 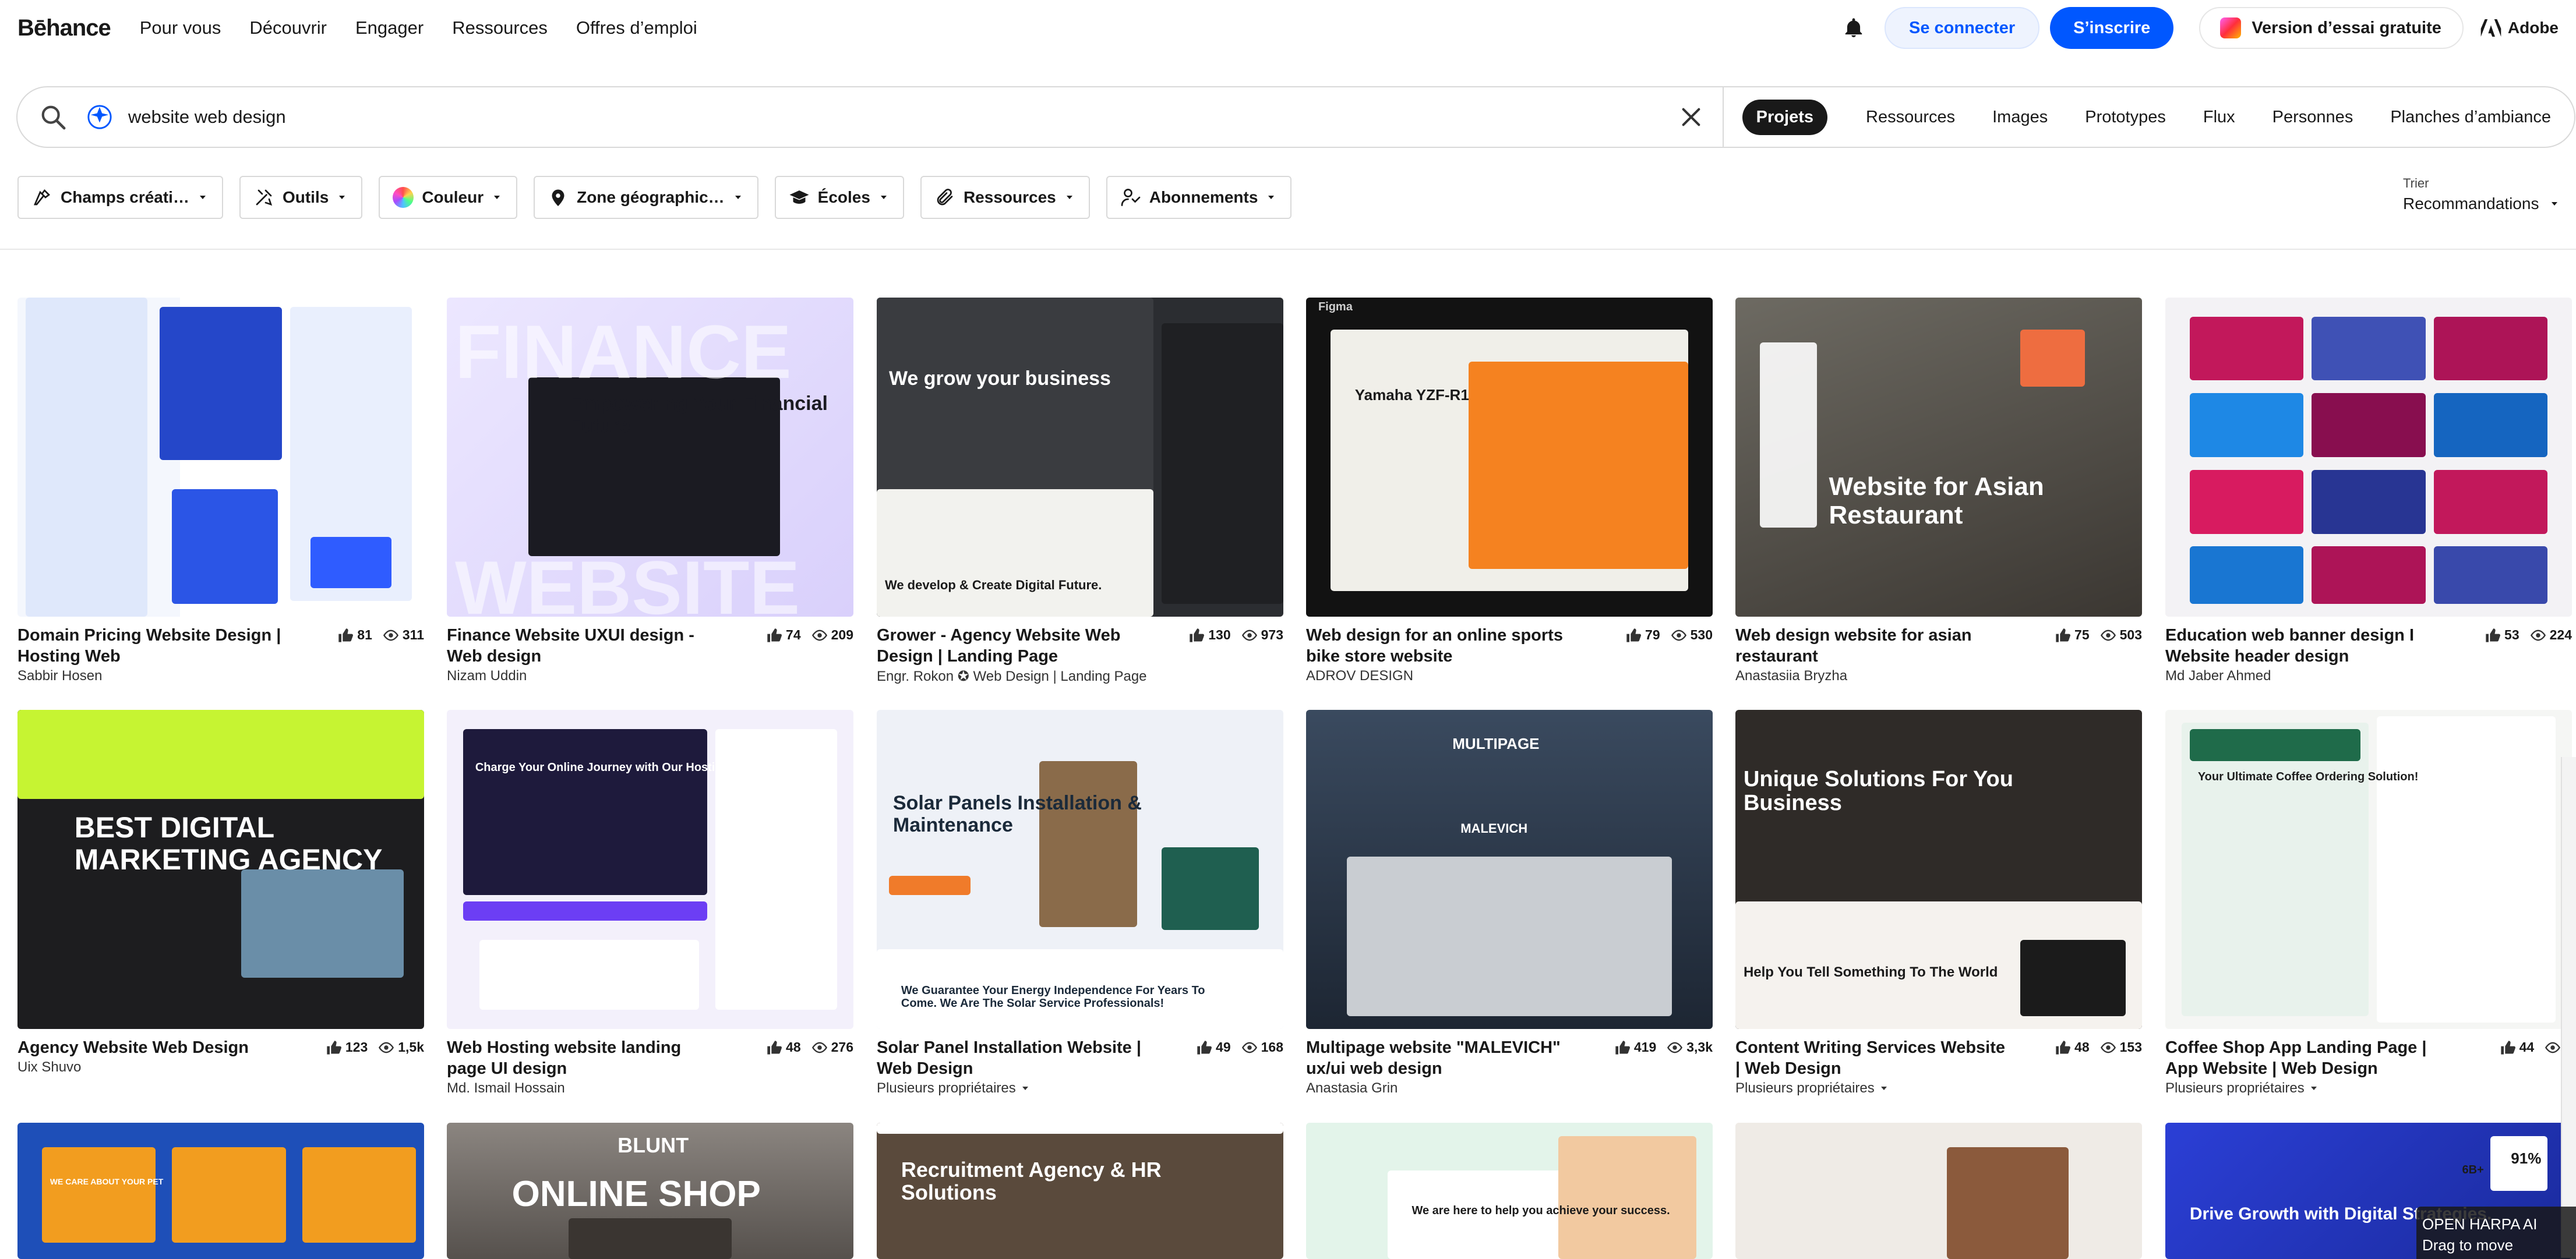 What do you see at coordinates (1939, 457) in the screenshot?
I see `project-thumbnail: Website for Asian Restaurant` at bounding box center [1939, 457].